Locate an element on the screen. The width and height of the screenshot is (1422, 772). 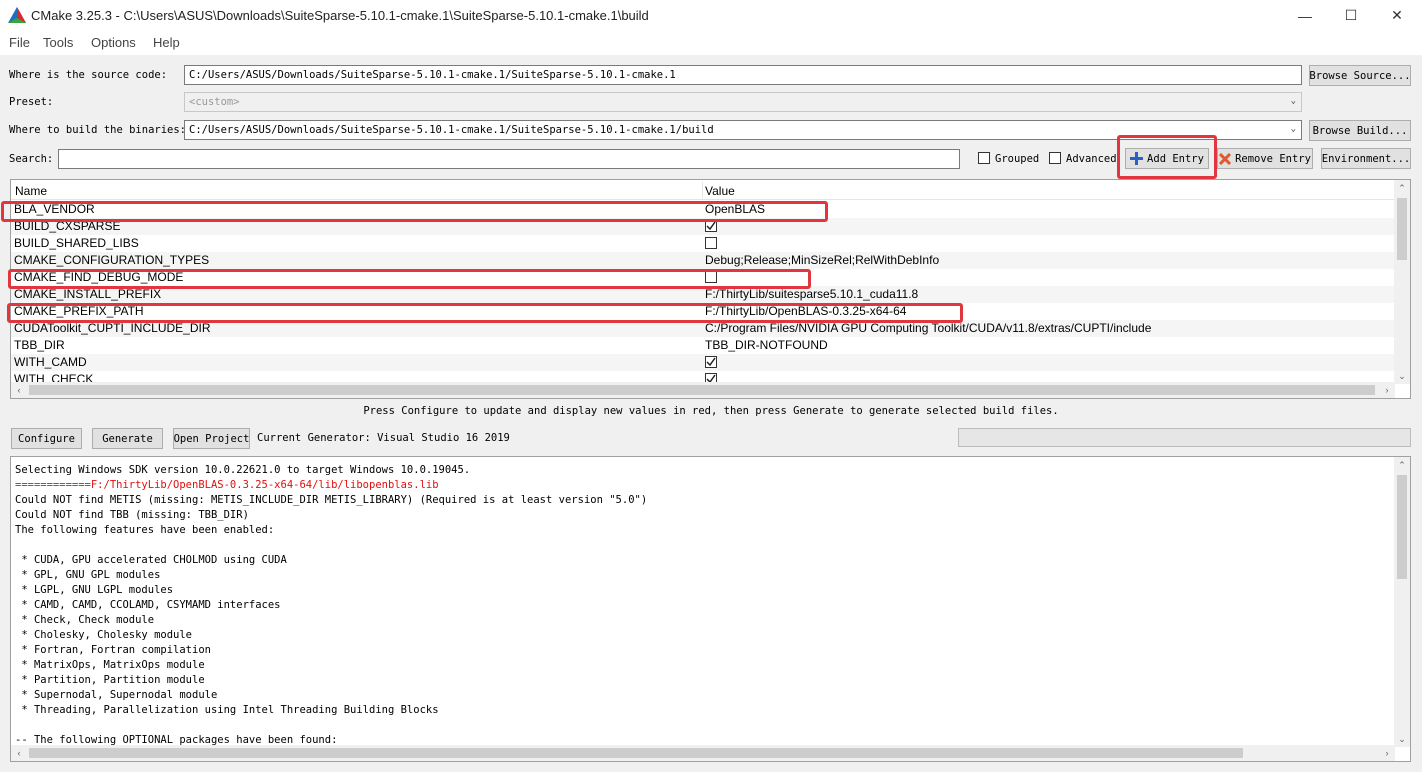
table-row: BUILD_CXSPARSE is located at coordinates (703, 226).